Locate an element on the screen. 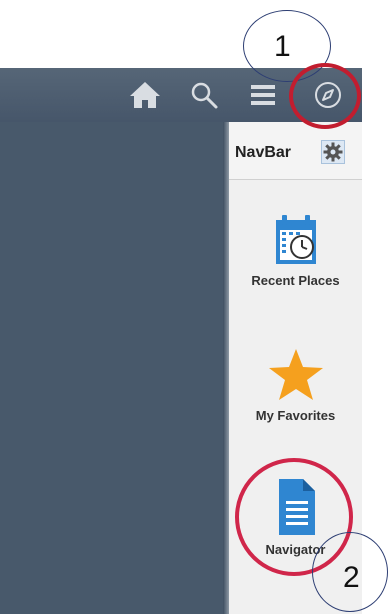 This screenshot has height=614, width=388. tile-label: Navigator is located at coordinates (295, 549).